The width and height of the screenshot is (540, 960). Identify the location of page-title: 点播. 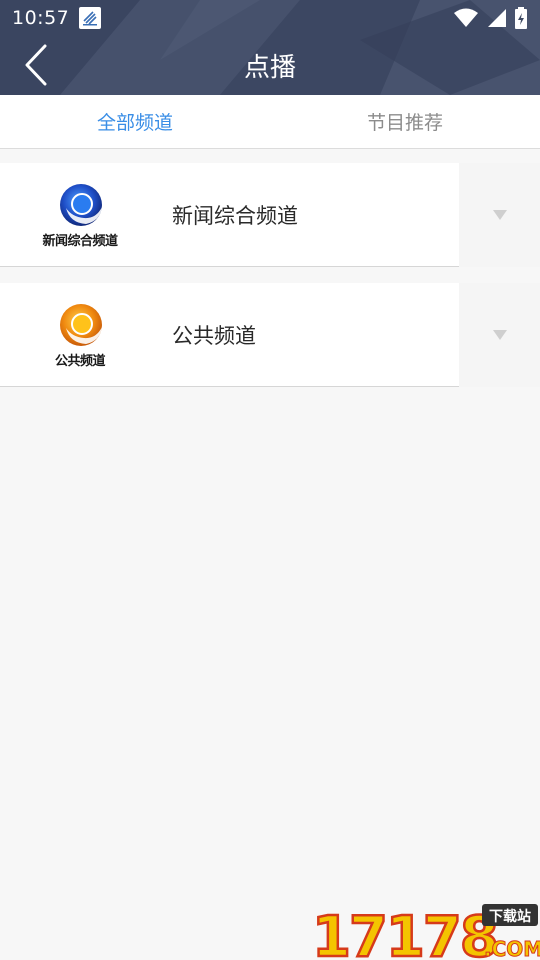
(269, 68).